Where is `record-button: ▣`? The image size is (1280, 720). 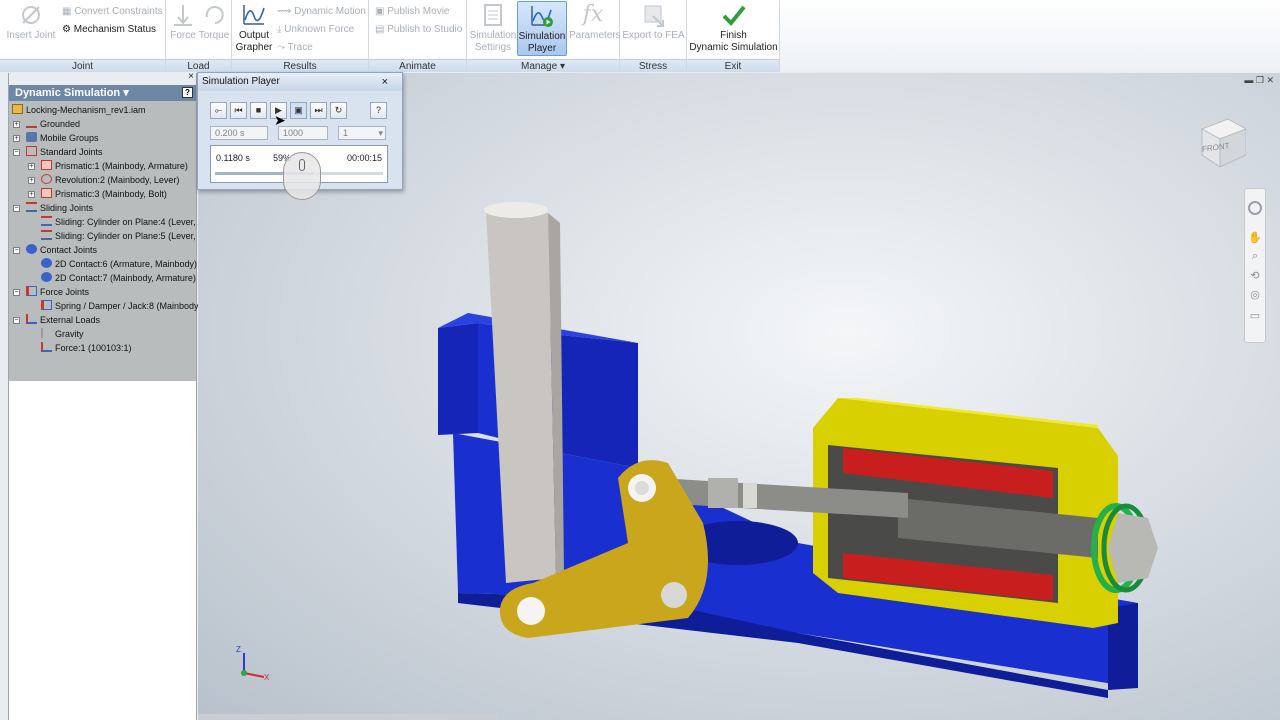 record-button: ▣ is located at coordinates (298, 110).